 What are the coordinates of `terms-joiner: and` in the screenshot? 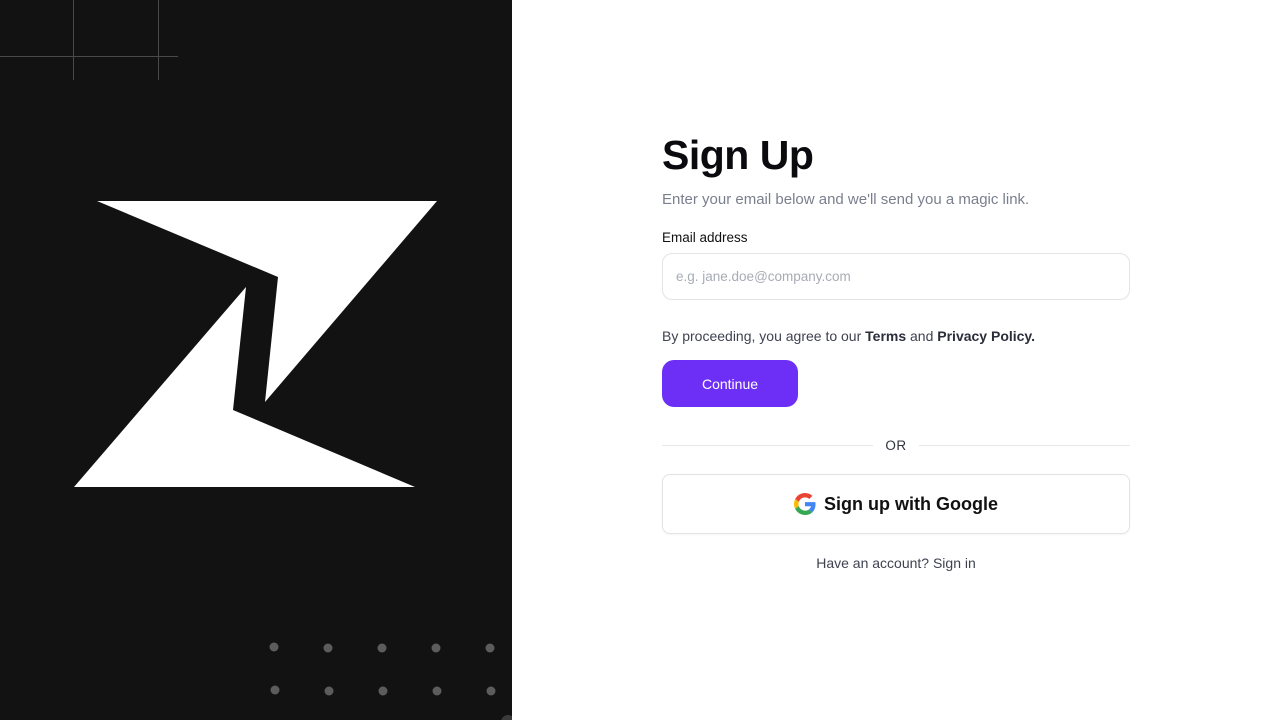 It's located at (922, 336).